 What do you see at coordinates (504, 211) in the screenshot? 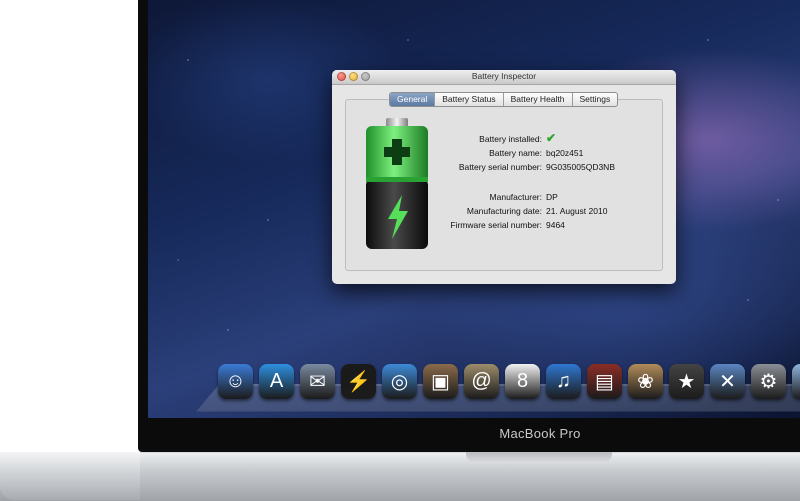
I see `manufacturing-date-label: Manufacturing date:` at bounding box center [504, 211].